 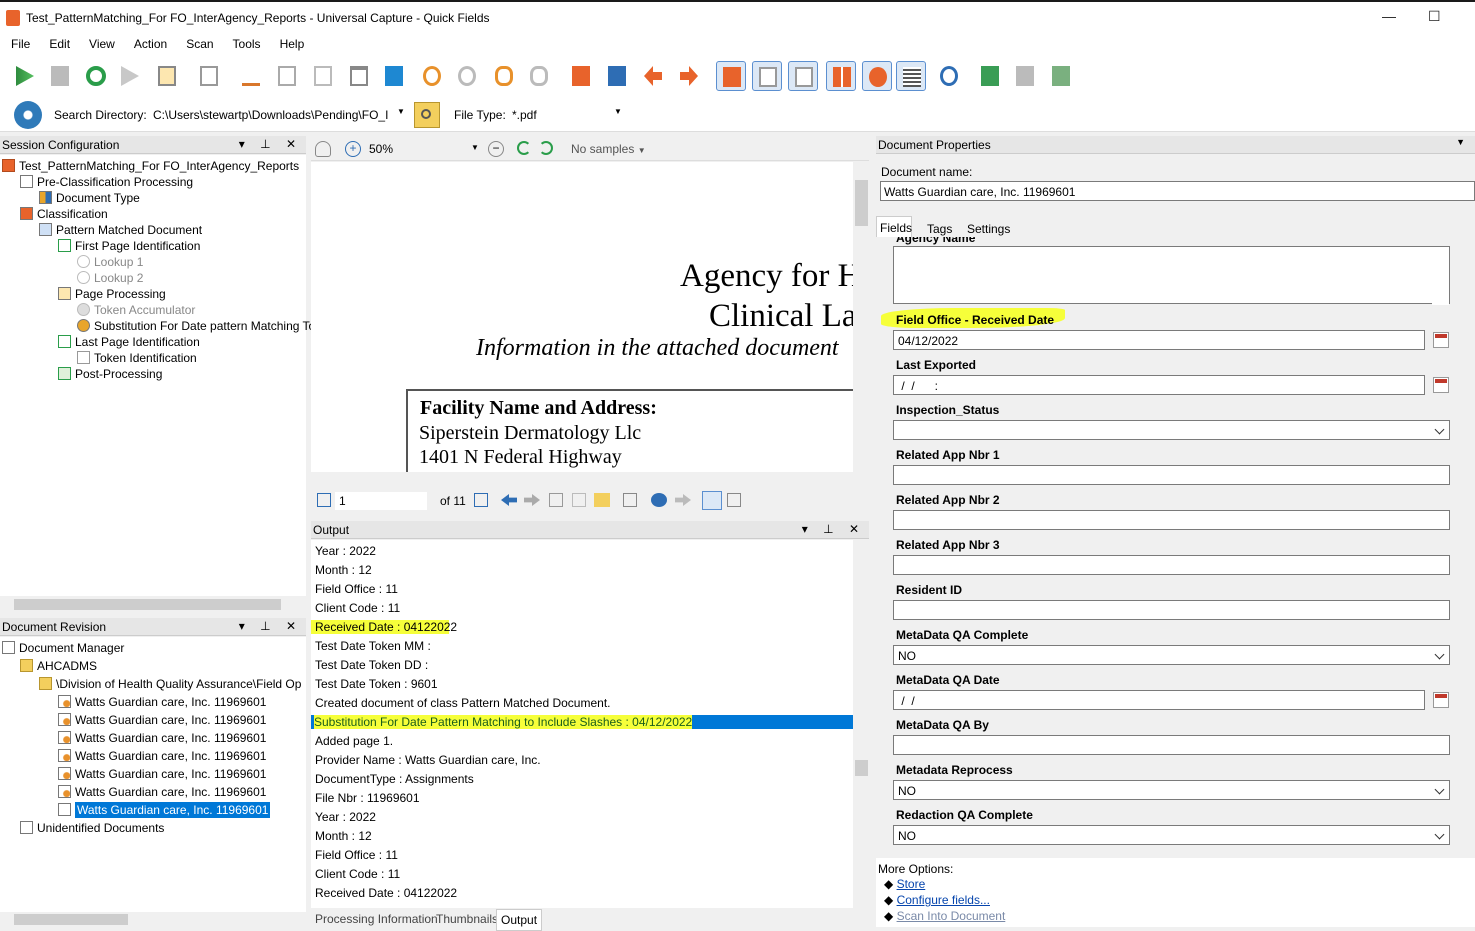 I want to click on rotate-left-button, so click(x=432, y=76).